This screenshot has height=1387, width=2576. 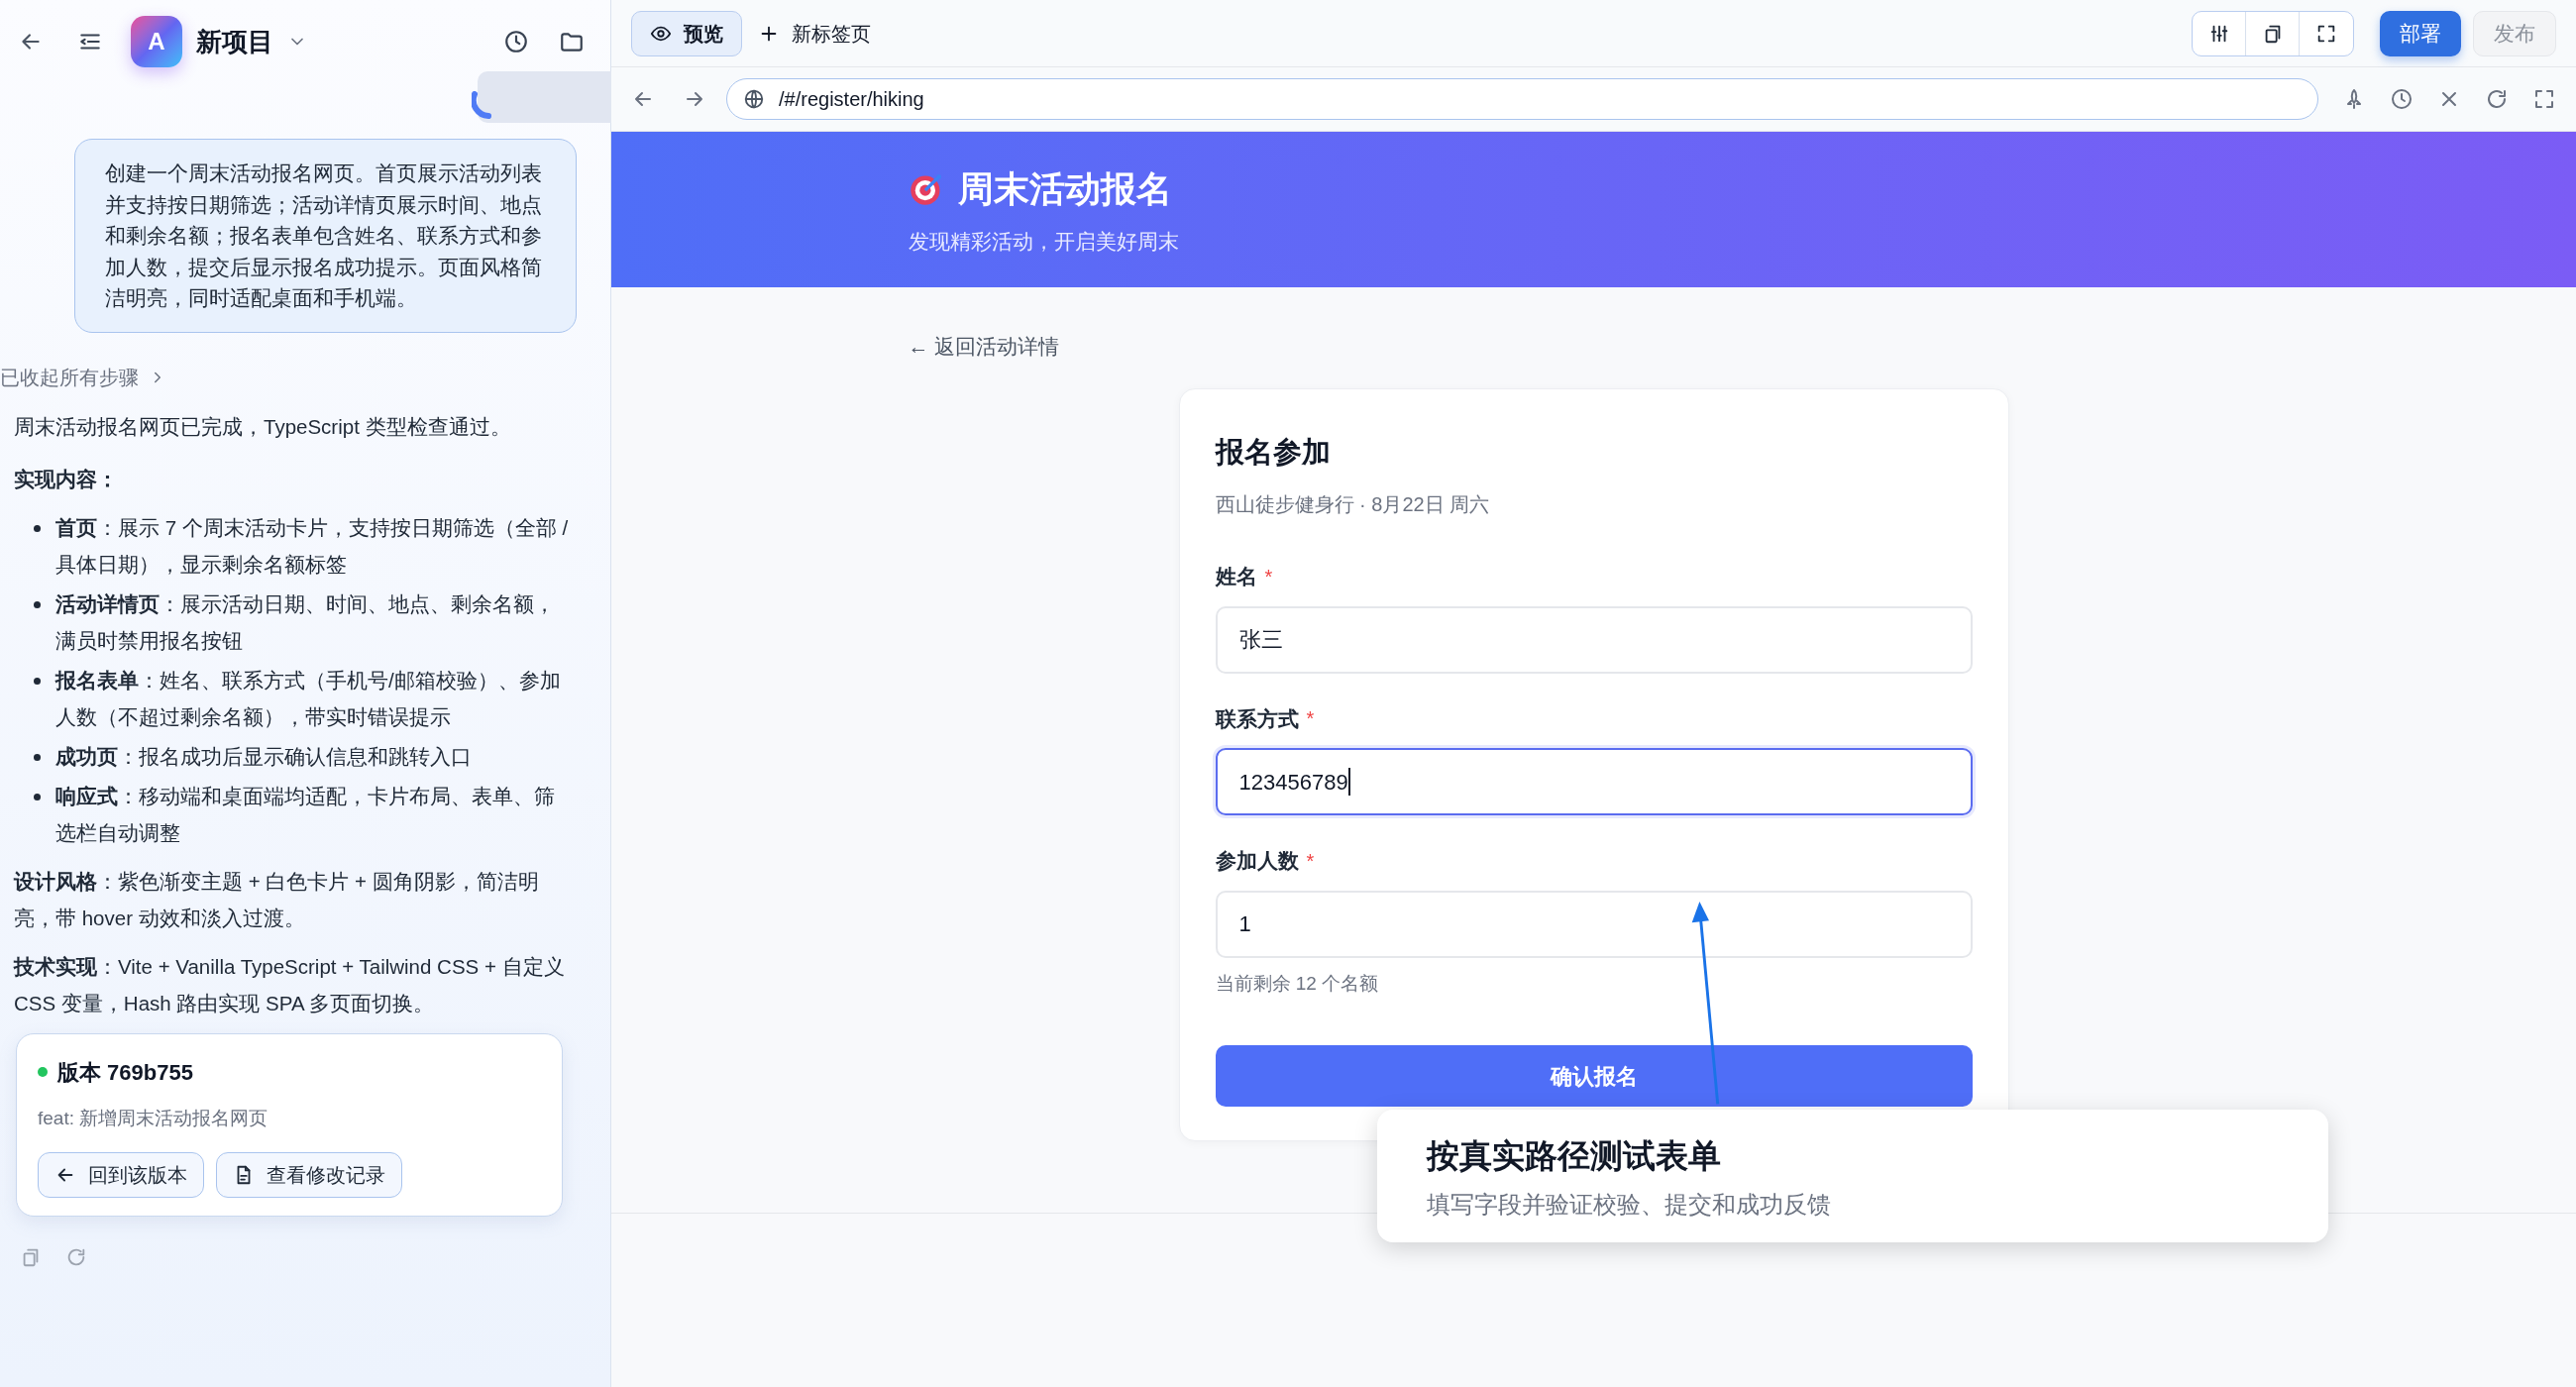 What do you see at coordinates (1594, 639) in the screenshot?
I see `input-field: 张三` at bounding box center [1594, 639].